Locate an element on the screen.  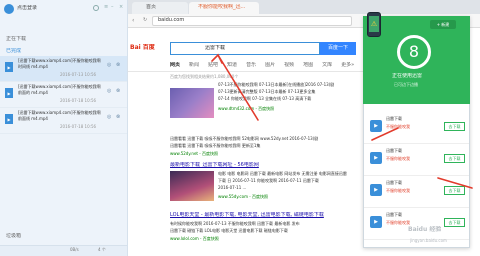
arrow-search is located at coordinates (238, 87).